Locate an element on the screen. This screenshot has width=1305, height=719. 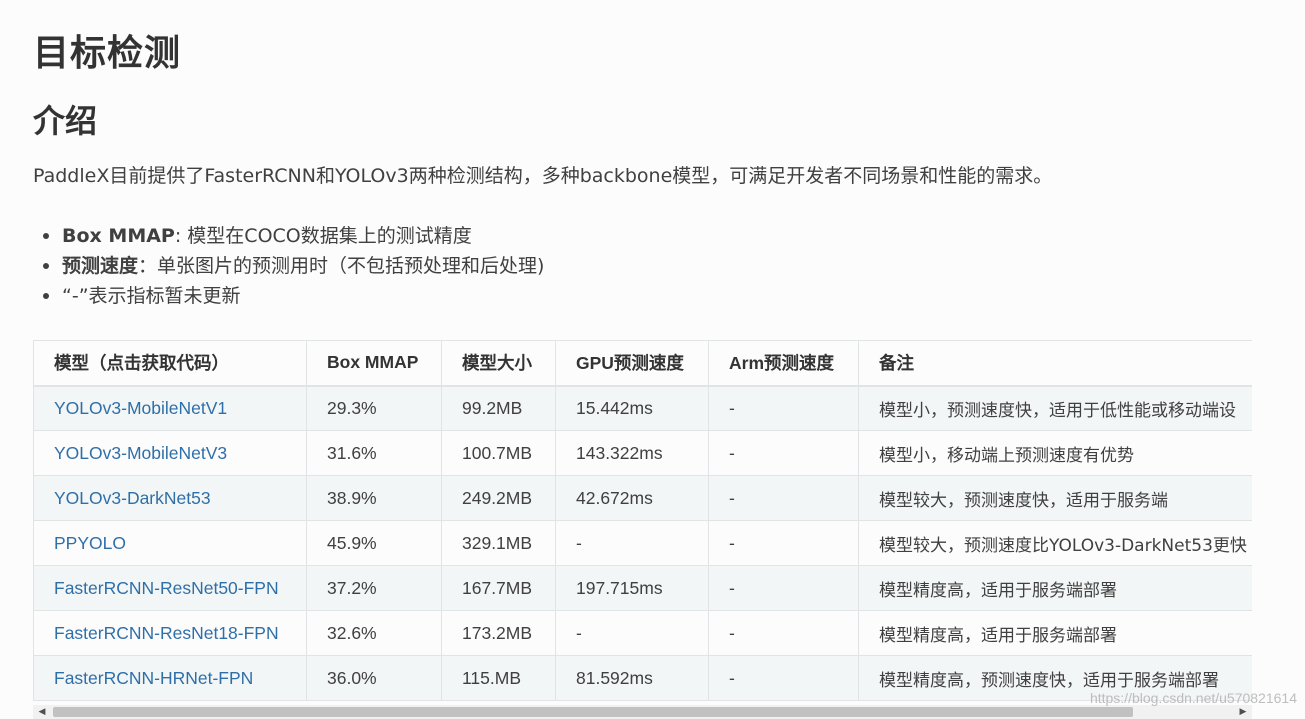
cell-remark: 模型小，移动端上预测速度有优势 is located at coordinates (1055, 453).